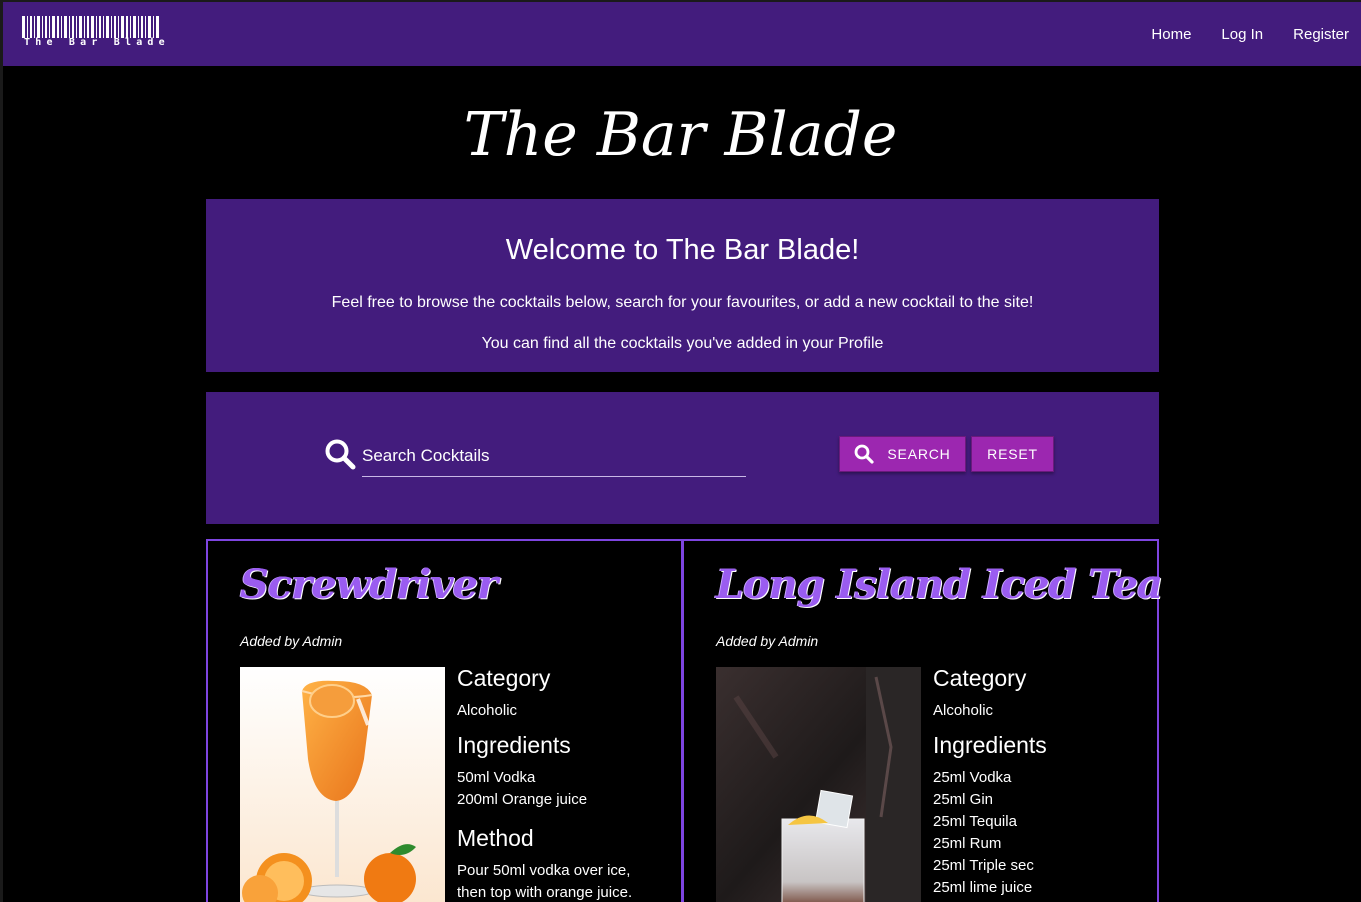 This screenshot has height=902, width=1361. What do you see at coordinates (90, 27) in the screenshot?
I see `barcode-icon` at bounding box center [90, 27].